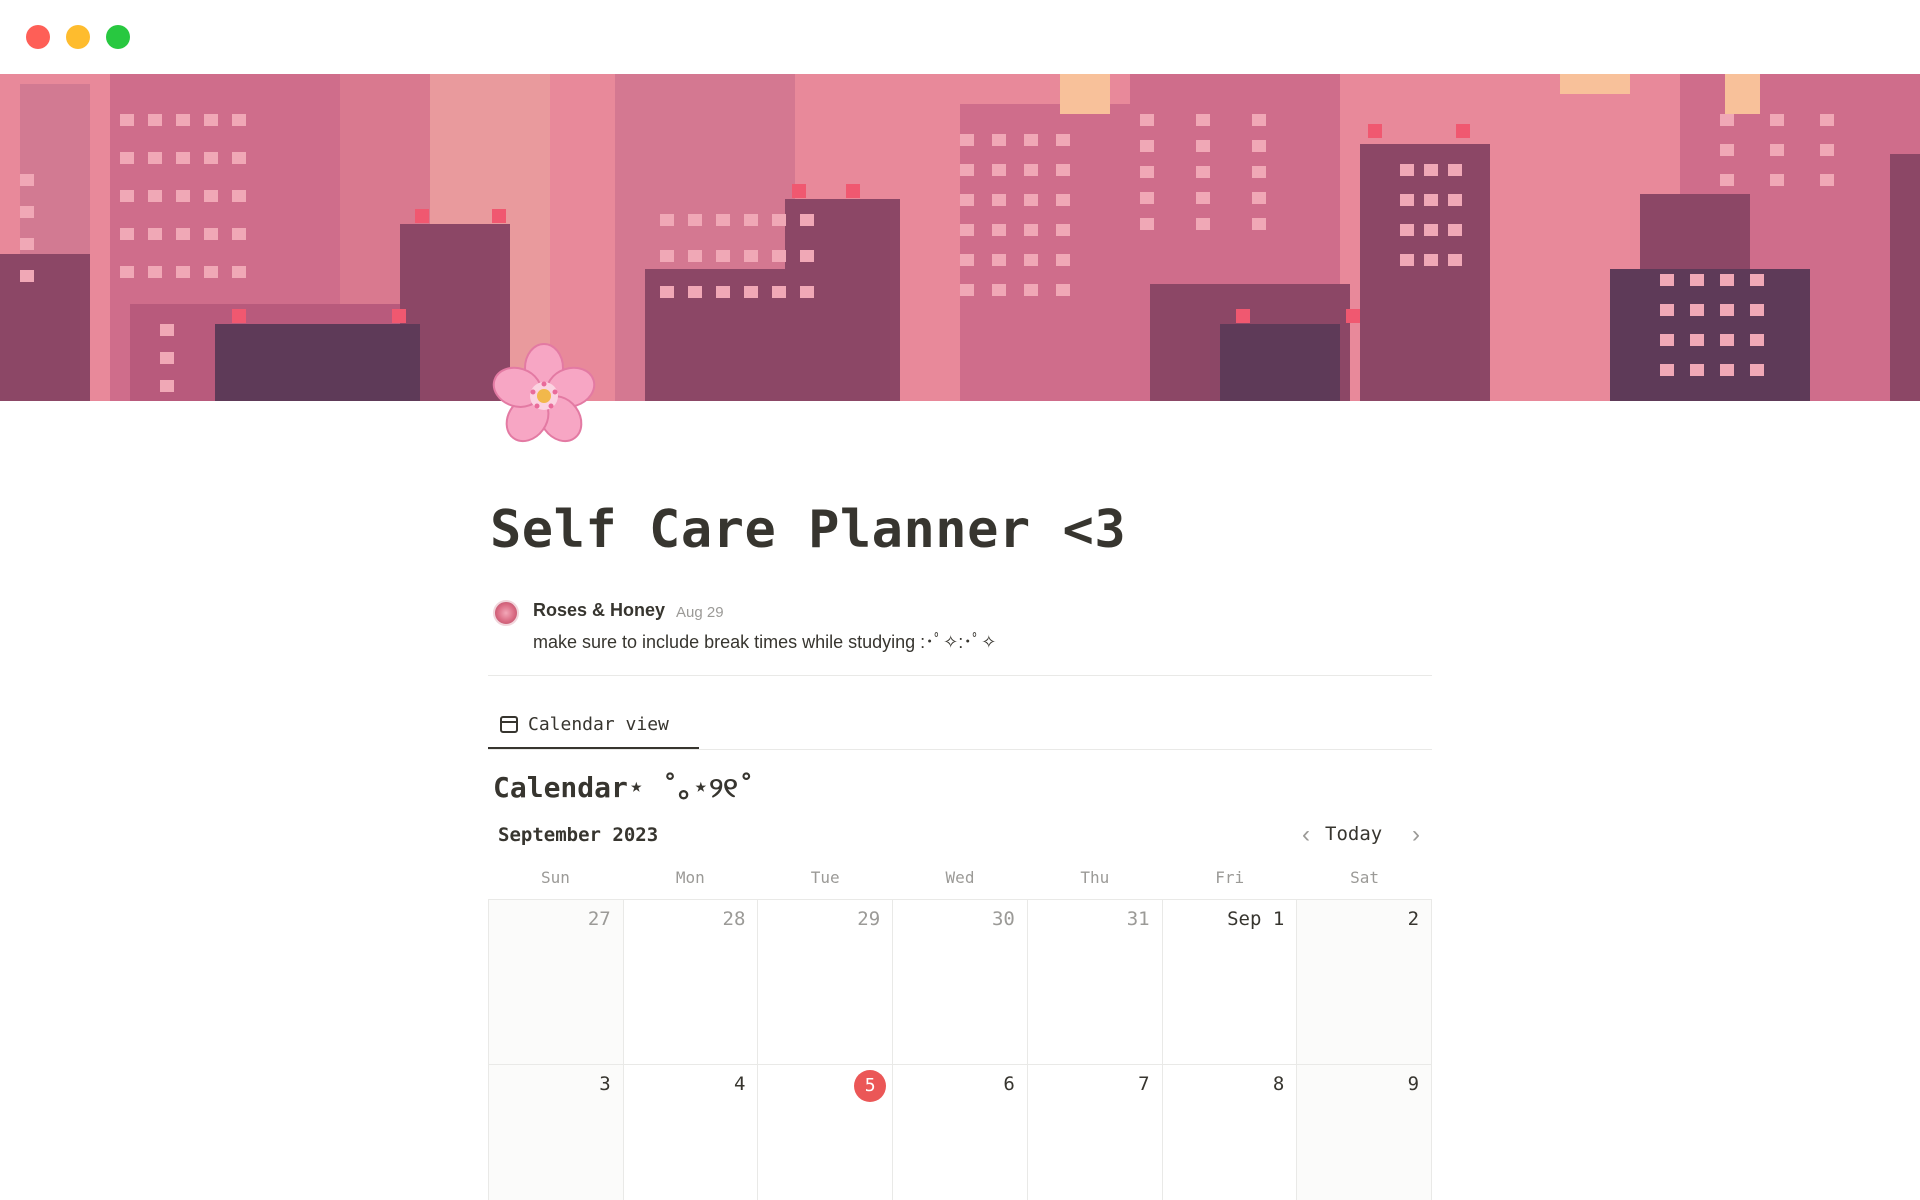  What do you see at coordinates (691, 982) in the screenshot?
I see `calendar-day-cell: 28` at bounding box center [691, 982].